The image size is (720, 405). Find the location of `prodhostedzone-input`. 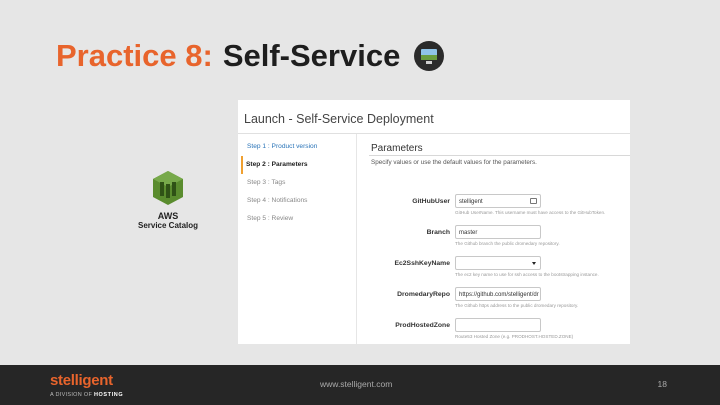

prodhostedzone-input is located at coordinates (498, 325).